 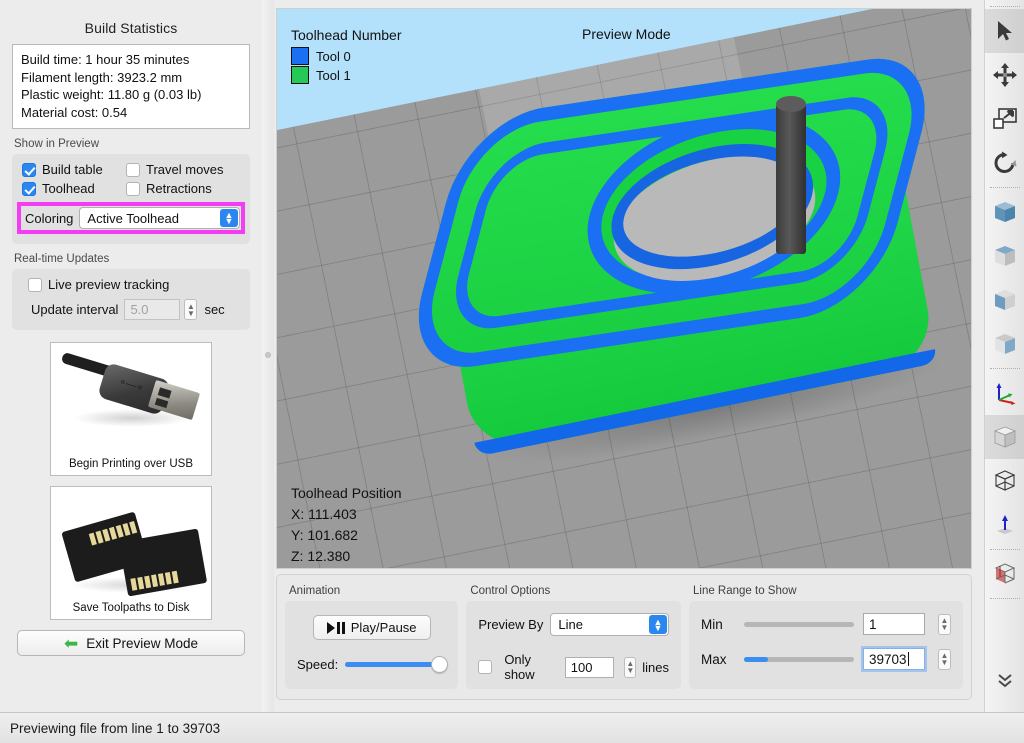 What do you see at coordinates (130, 464) in the screenshot?
I see `begin-printing-over-usb-label: Begin Printing over USB` at bounding box center [130, 464].